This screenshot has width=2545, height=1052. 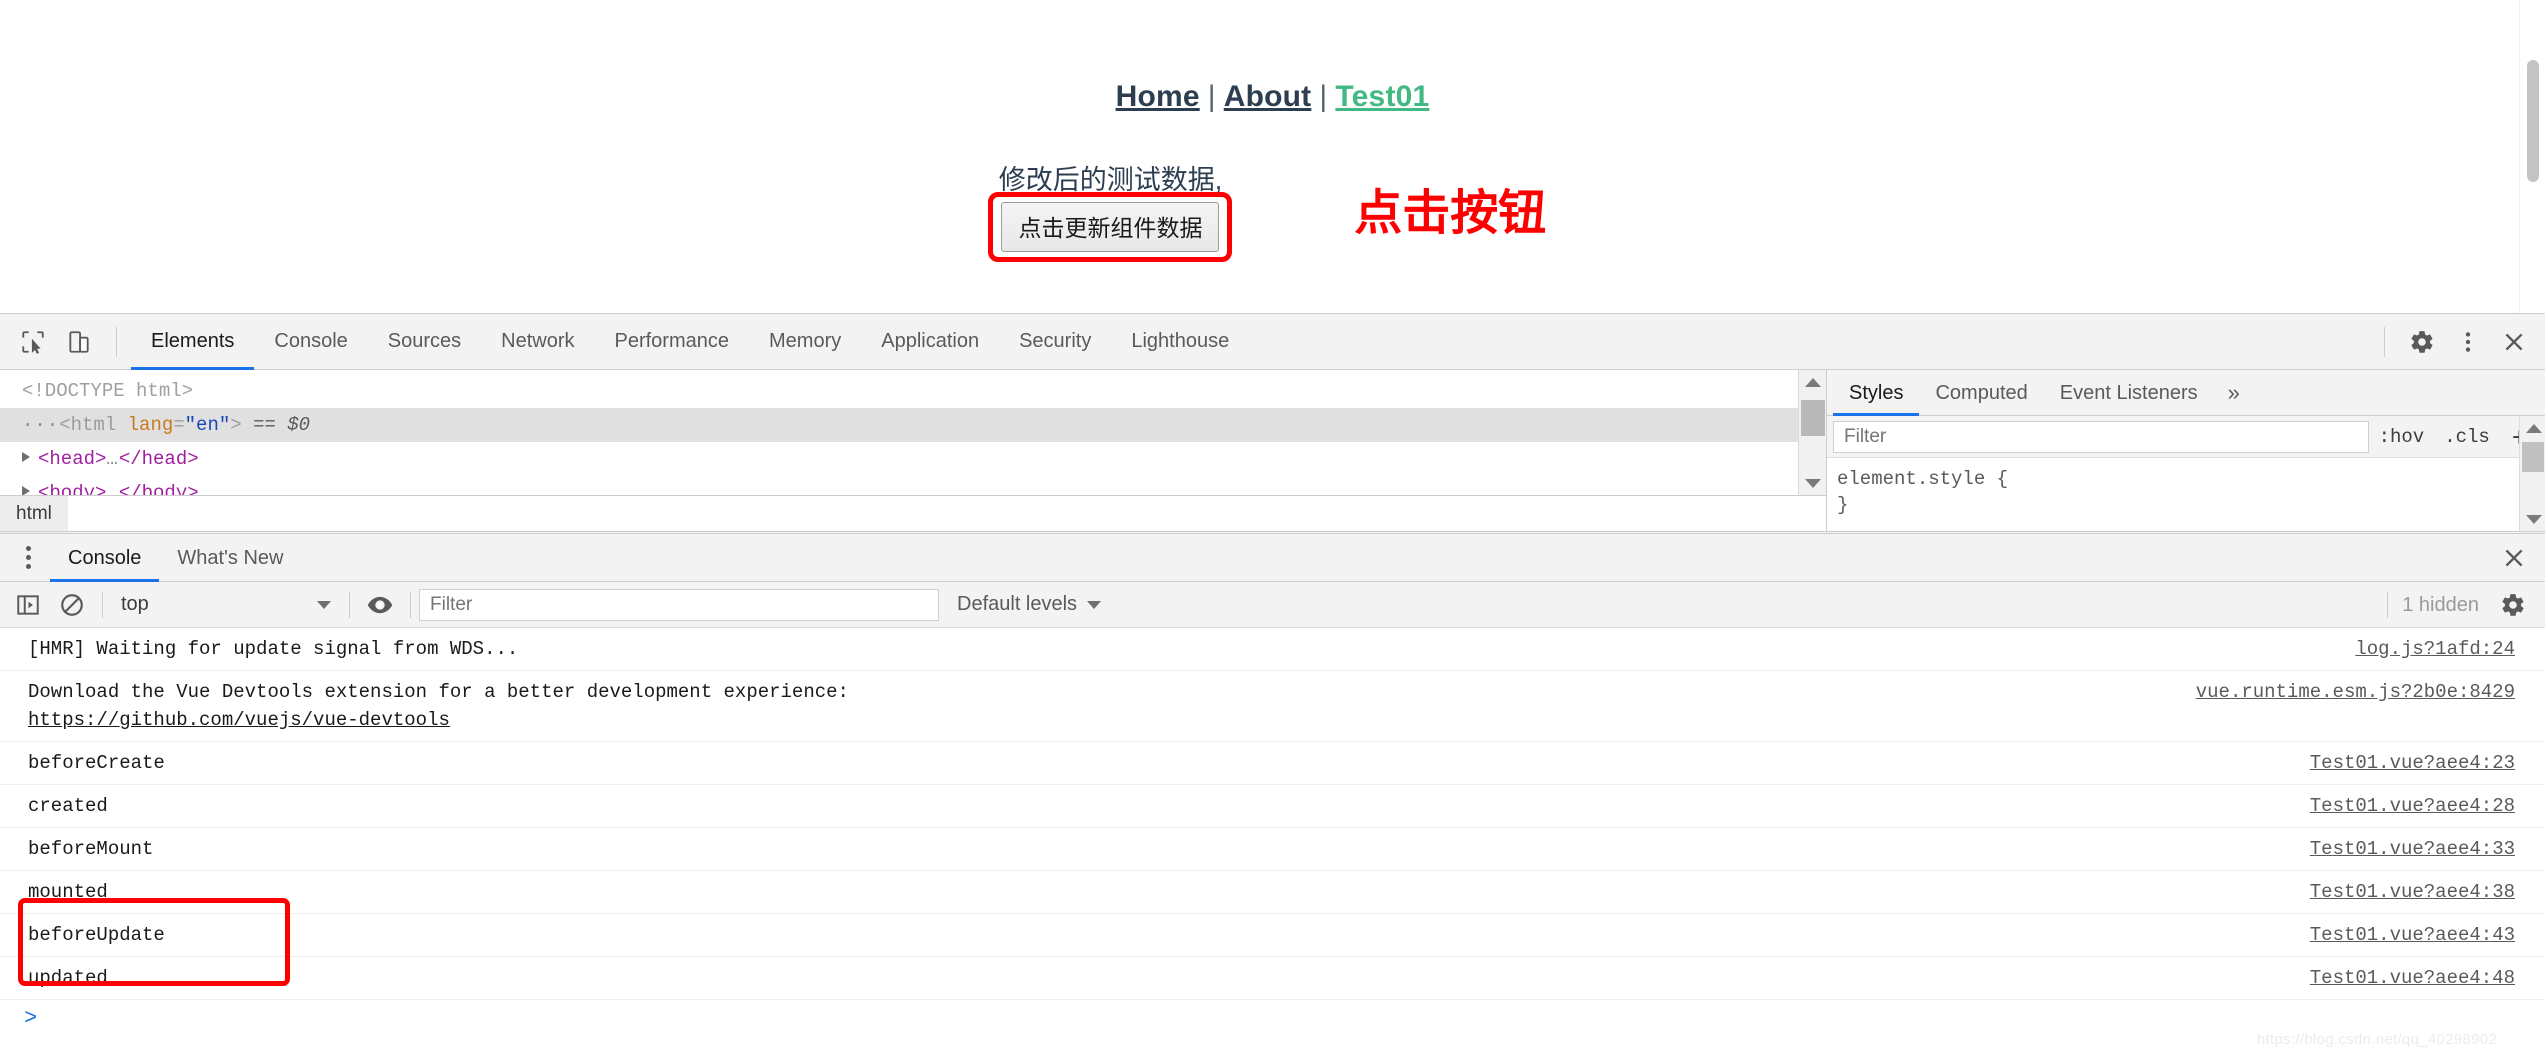 I want to click on dom-html-open: <html, so click(x=88, y=425).